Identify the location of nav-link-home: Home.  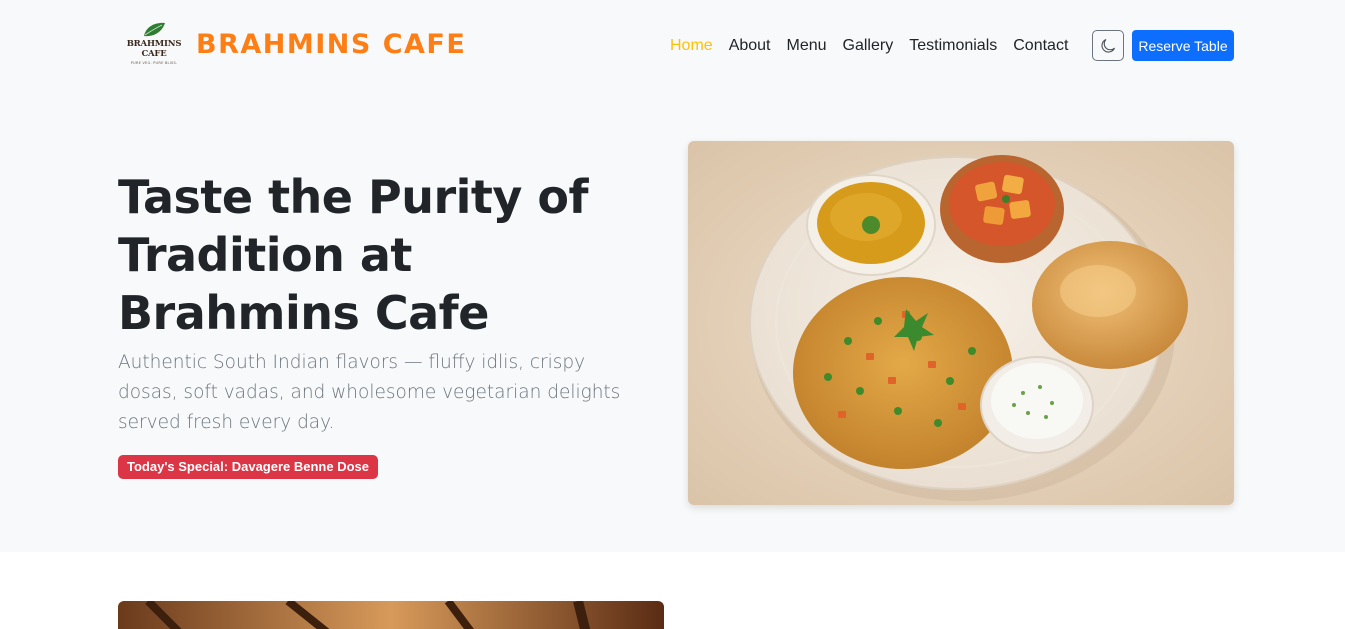
(691, 46).